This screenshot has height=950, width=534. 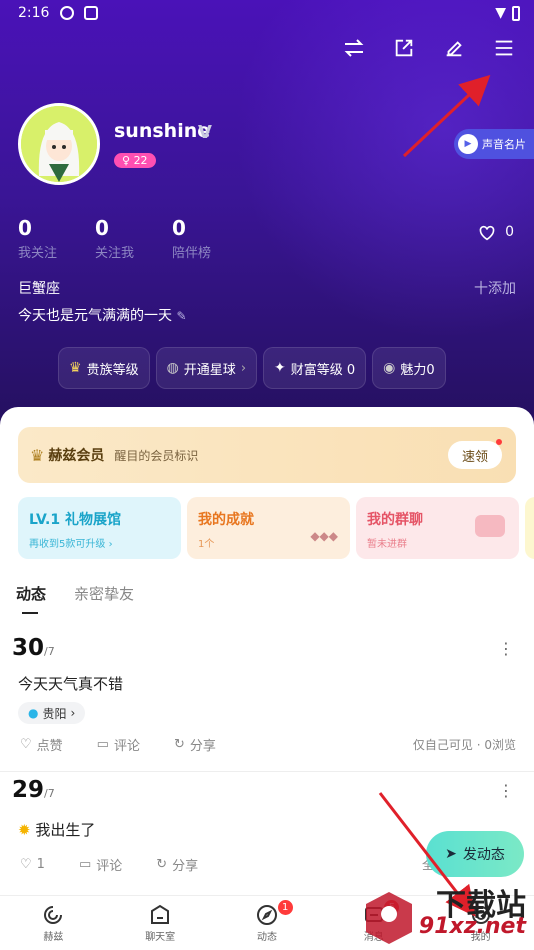 I want to click on chip-wealth: ✦ 财富等级 0, so click(x=315, y=368).